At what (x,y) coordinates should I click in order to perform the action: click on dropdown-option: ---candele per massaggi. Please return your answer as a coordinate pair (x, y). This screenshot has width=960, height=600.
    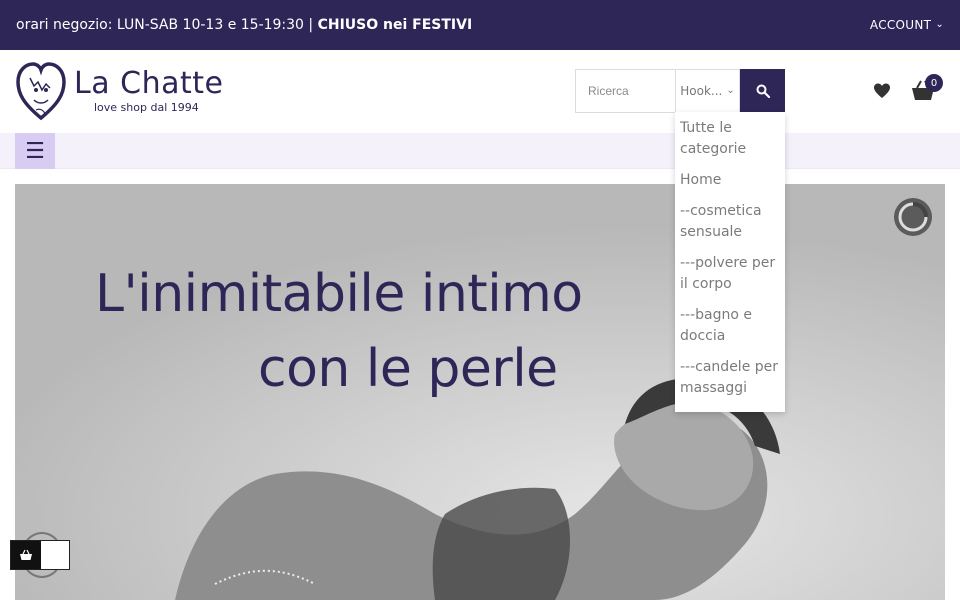
    Looking at the image, I should click on (730, 378).